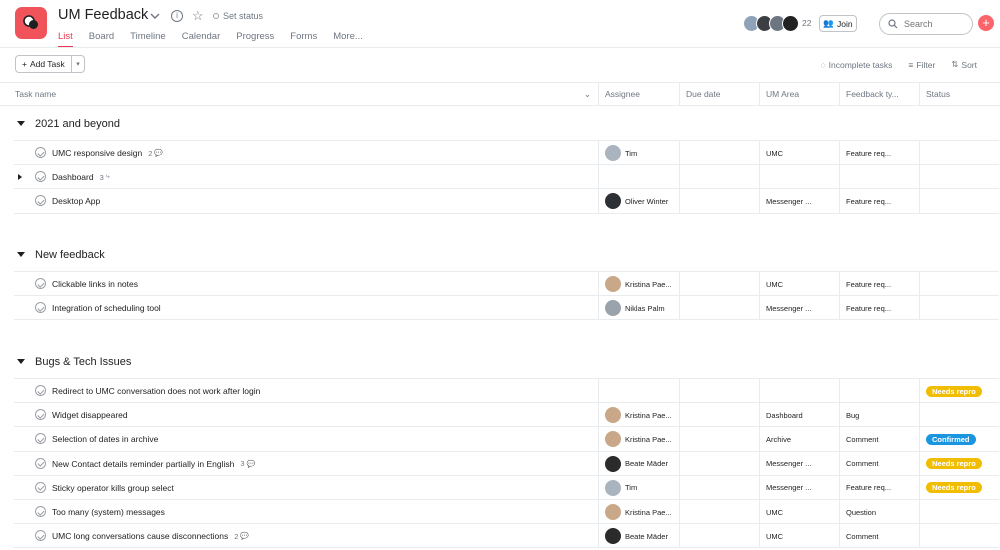 The width and height of the screenshot is (1000, 550). Describe the element at coordinates (857, 64) in the screenshot. I see `incomplete-tasks-button: ◌ Incomplete tasks` at that location.